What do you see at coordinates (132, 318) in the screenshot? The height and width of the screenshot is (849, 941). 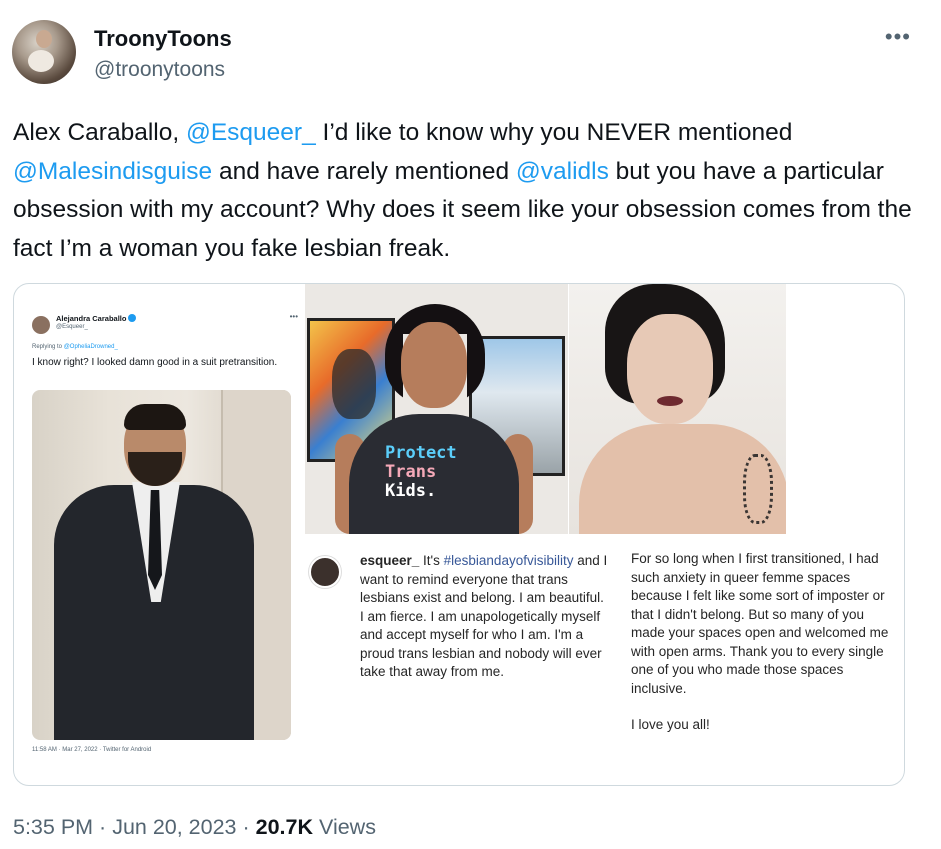 I see `verified-badge-icon` at bounding box center [132, 318].